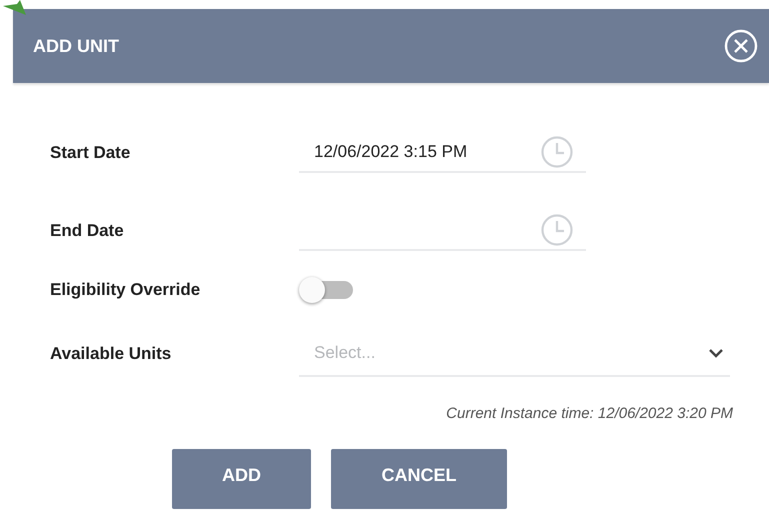 The image size is (769, 516). What do you see at coordinates (87, 231) in the screenshot?
I see `field-label: End Date` at bounding box center [87, 231].